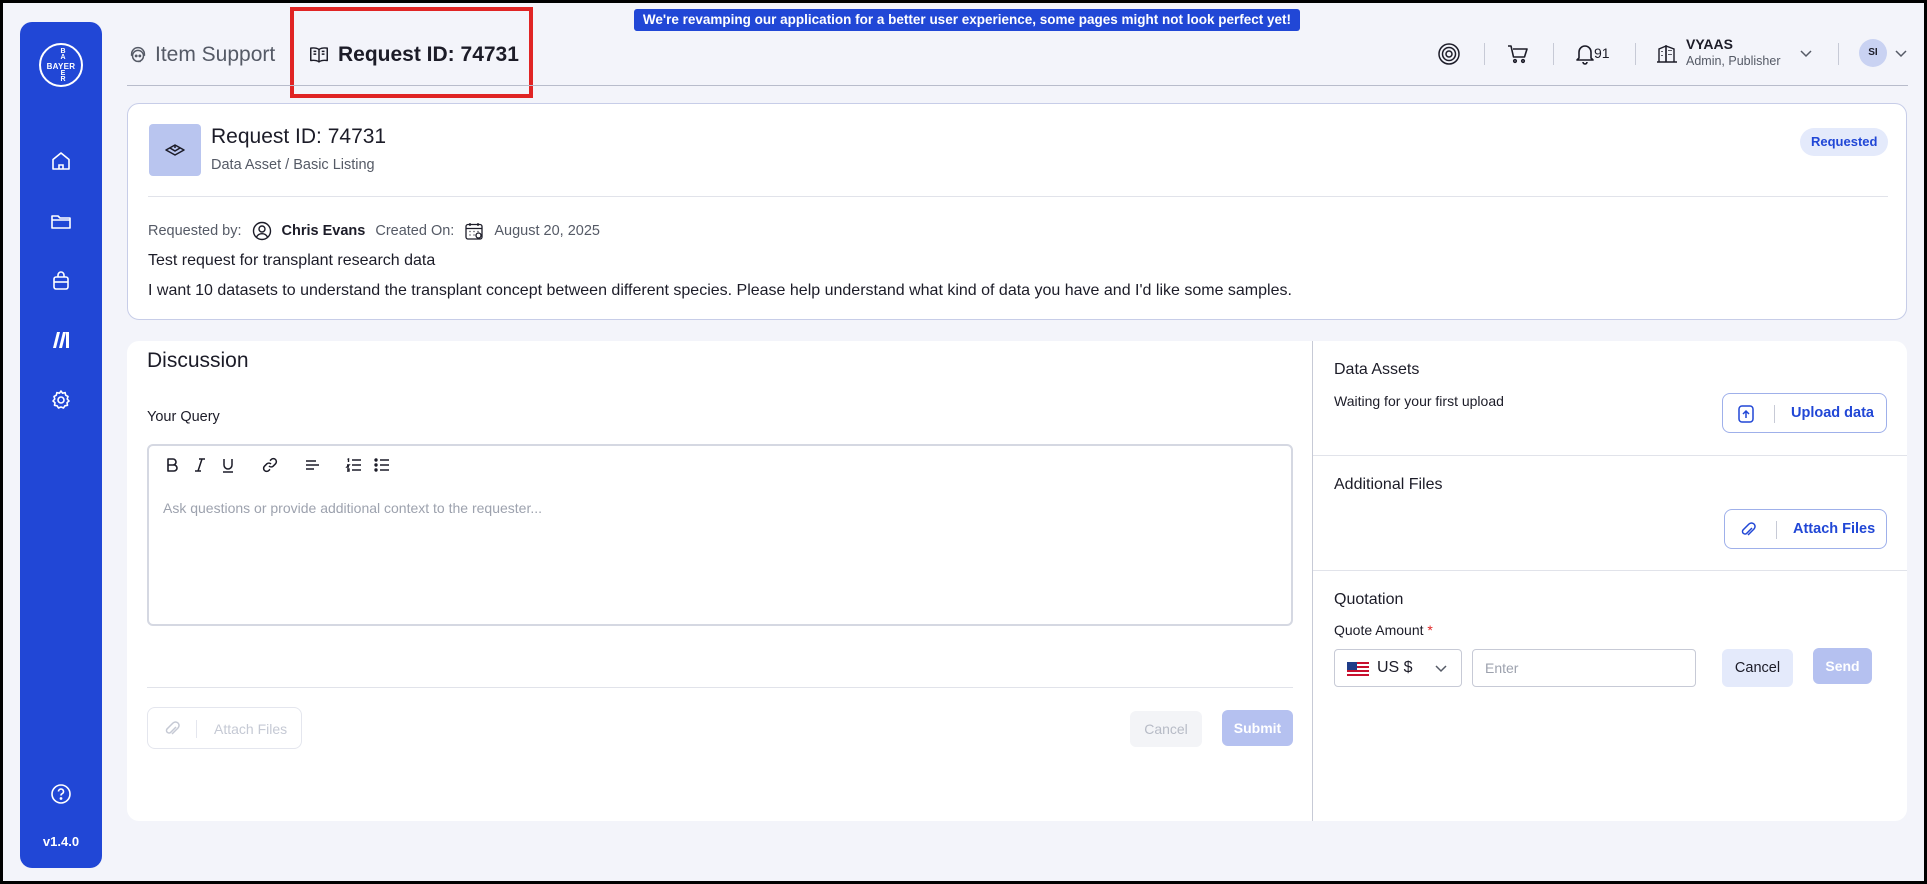 This screenshot has height=884, width=1927. Describe the element at coordinates (1430, 630) in the screenshot. I see `required-asterisk: *` at that location.